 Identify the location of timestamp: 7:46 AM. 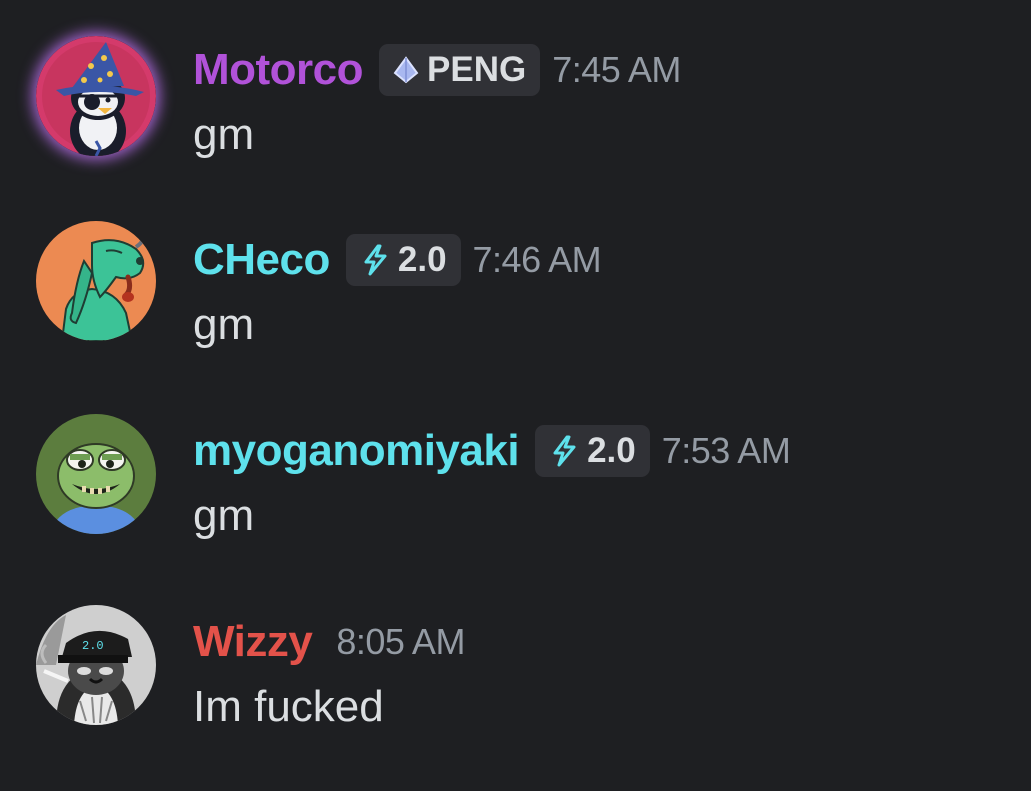
(537, 260).